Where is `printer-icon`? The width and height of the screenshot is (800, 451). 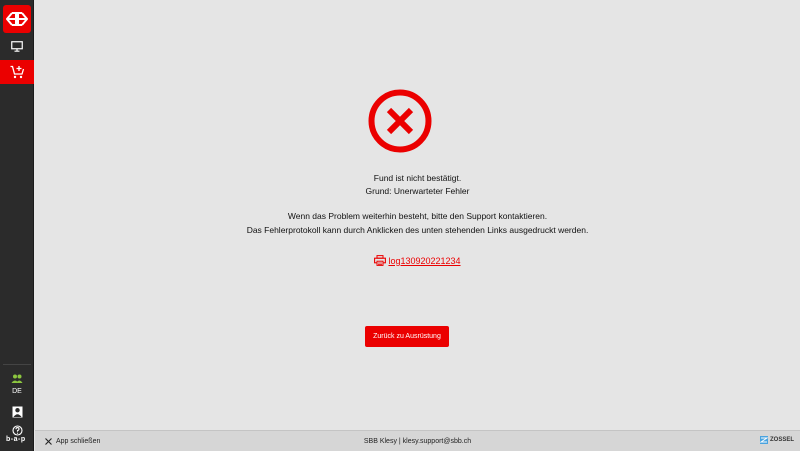
printer-icon is located at coordinates (380, 260).